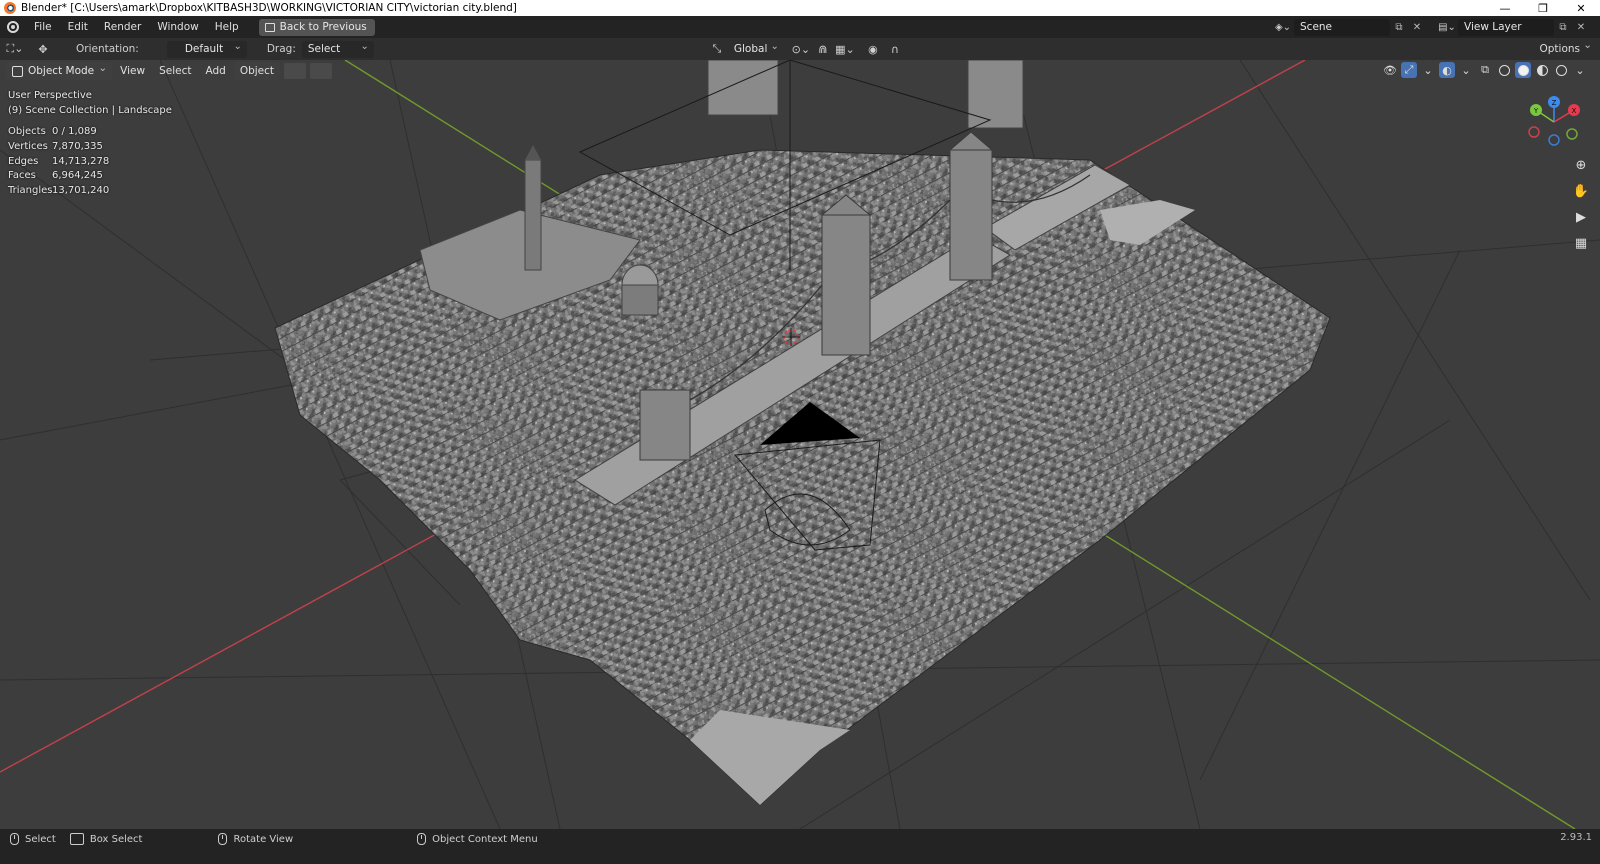 This screenshot has height=864, width=1600. What do you see at coordinates (257, 71) in the screenshot?
I see `menu-object: Object` at bounding box center [257, 71].